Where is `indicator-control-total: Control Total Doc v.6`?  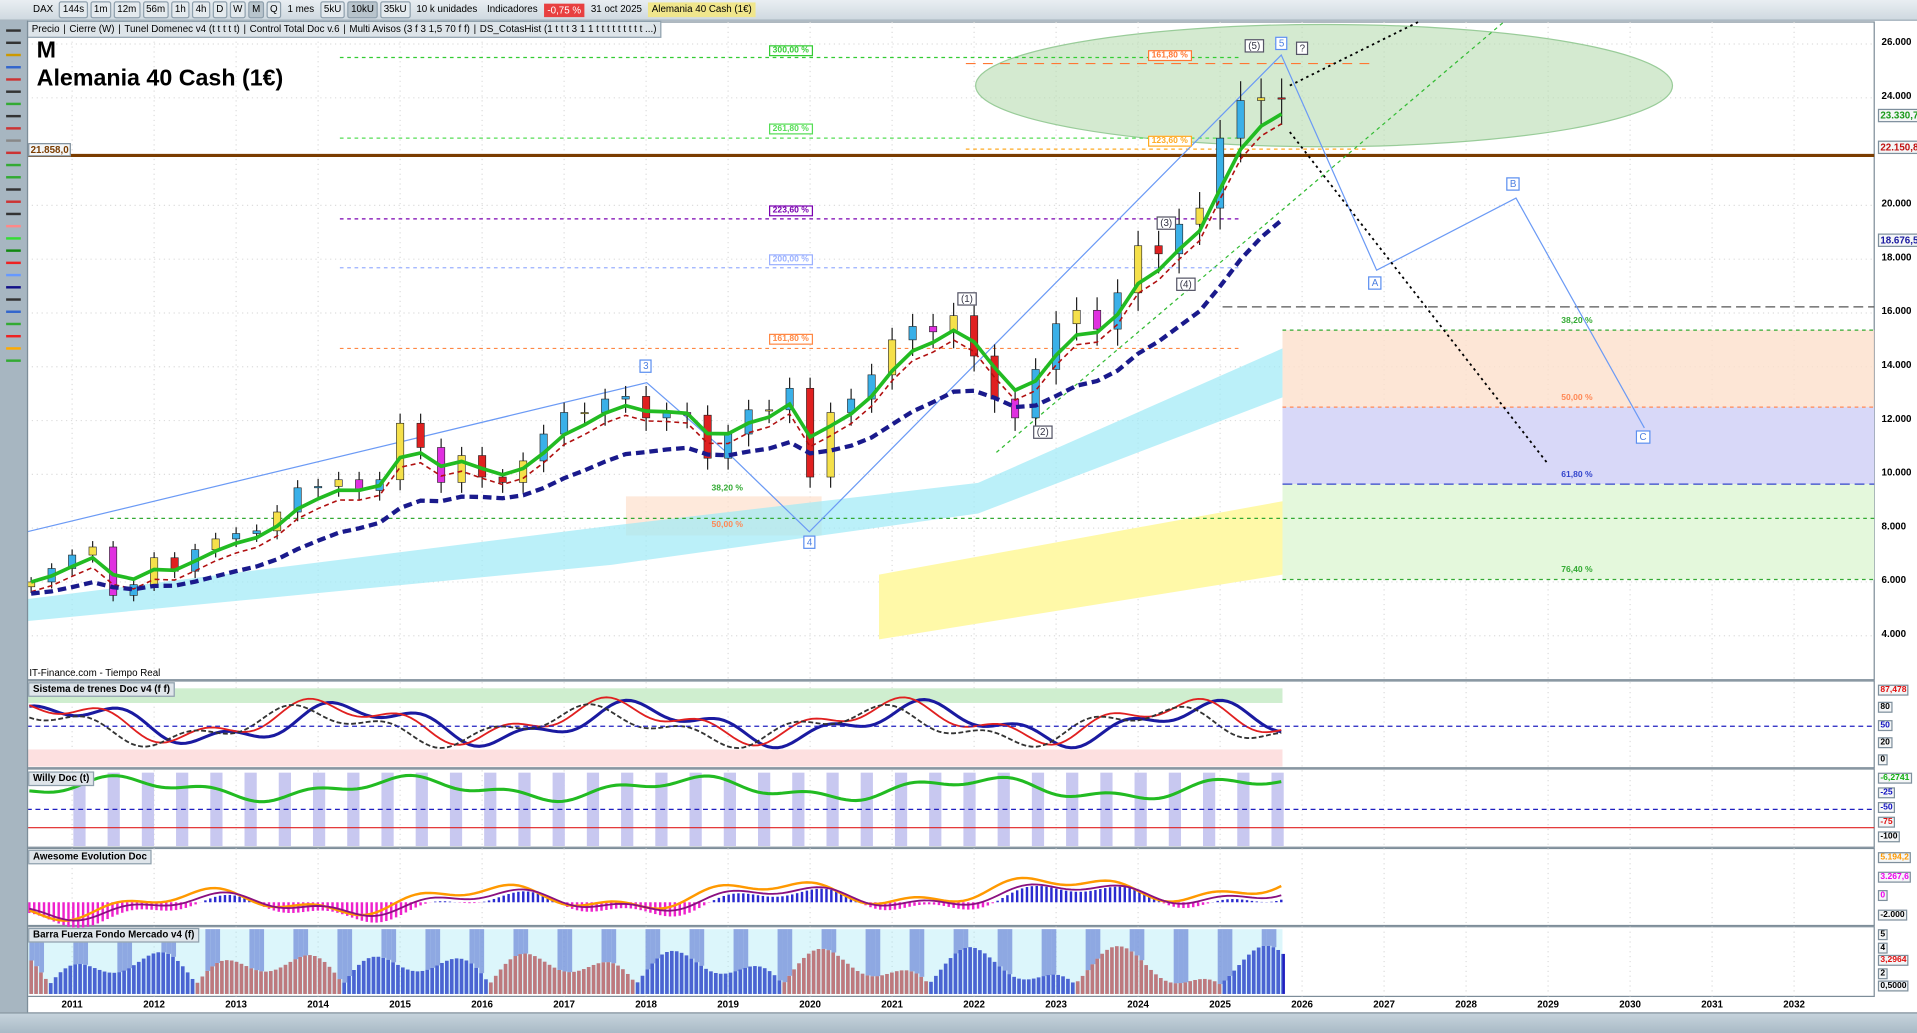
indicator-control-total: Control Total Doc v.6 is located at coordinates (295, 29).